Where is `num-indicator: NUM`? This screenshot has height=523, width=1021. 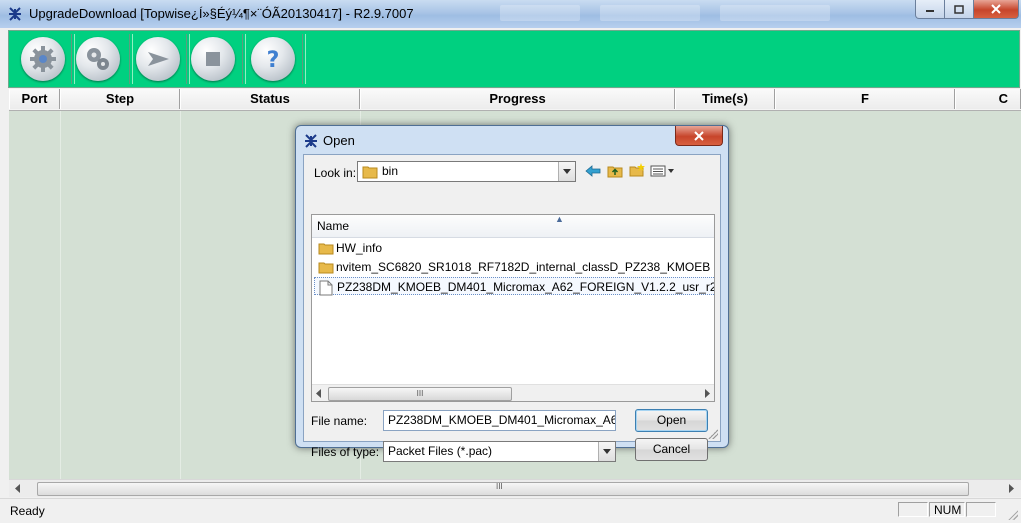
num-indicator: NUM is located at coordinates (947, 509).